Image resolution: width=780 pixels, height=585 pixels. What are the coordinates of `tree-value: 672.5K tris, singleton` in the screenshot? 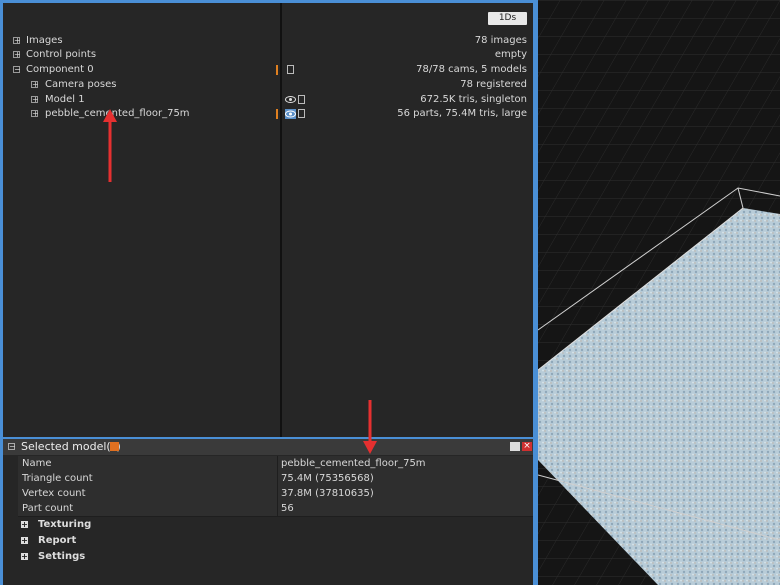 It's located at (473, 99).